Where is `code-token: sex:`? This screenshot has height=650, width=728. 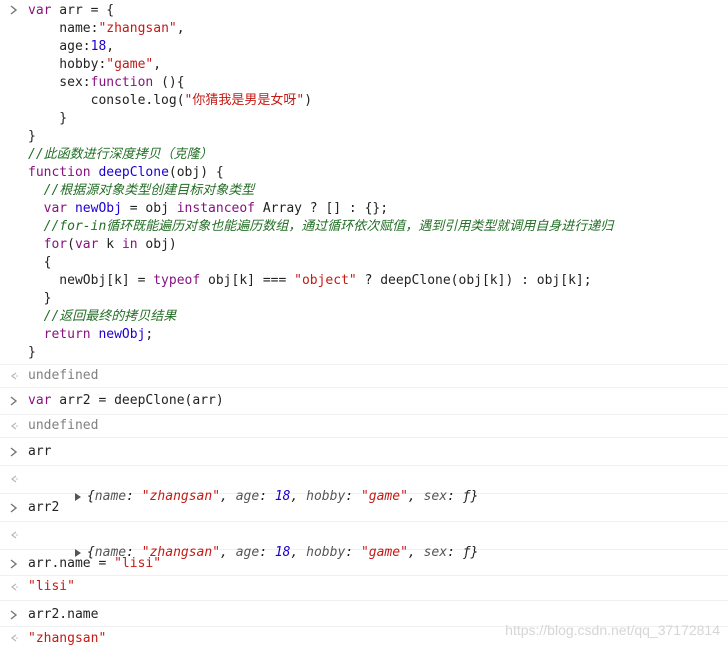
code-token: sex: is located at coordinates (59, 82).